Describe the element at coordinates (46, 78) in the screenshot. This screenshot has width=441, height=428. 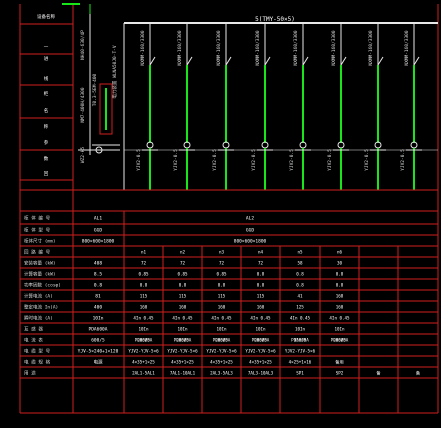
I see `header-glyph: 线` at that location.